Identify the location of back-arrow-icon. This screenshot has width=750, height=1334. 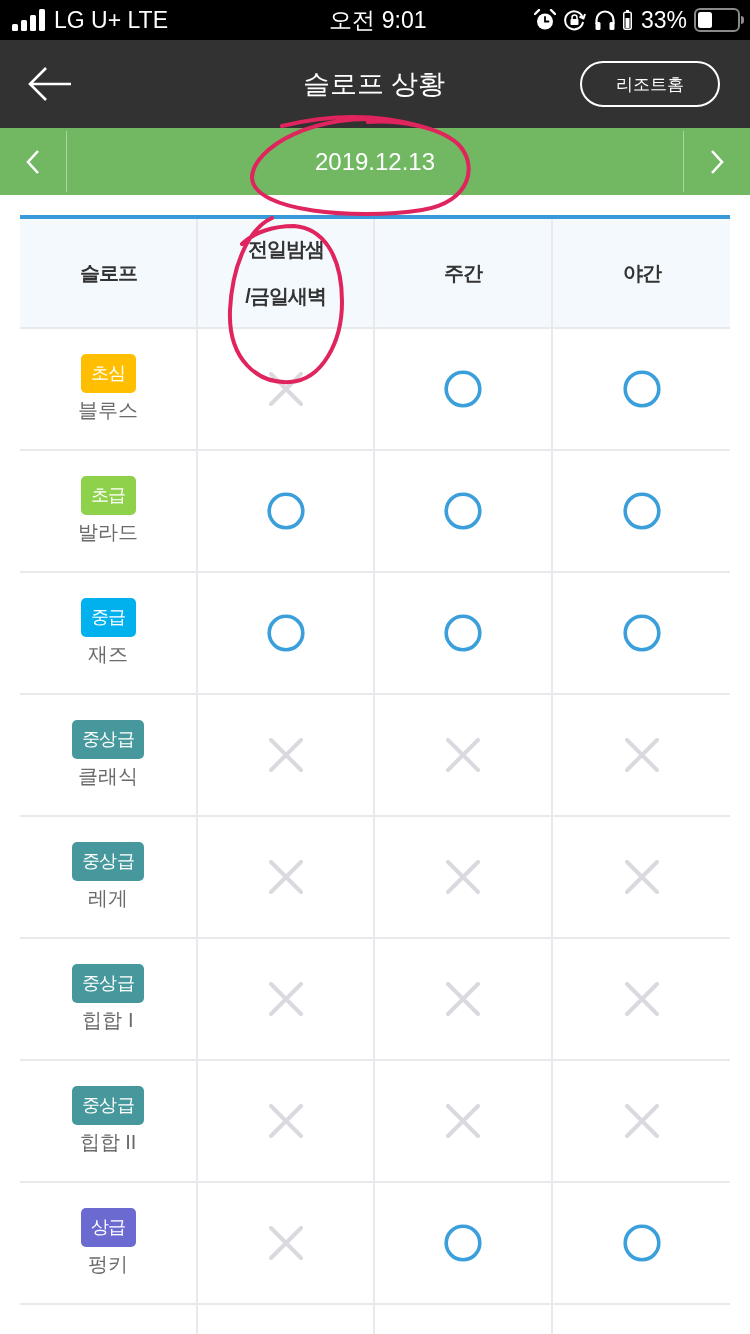
(50, 84).